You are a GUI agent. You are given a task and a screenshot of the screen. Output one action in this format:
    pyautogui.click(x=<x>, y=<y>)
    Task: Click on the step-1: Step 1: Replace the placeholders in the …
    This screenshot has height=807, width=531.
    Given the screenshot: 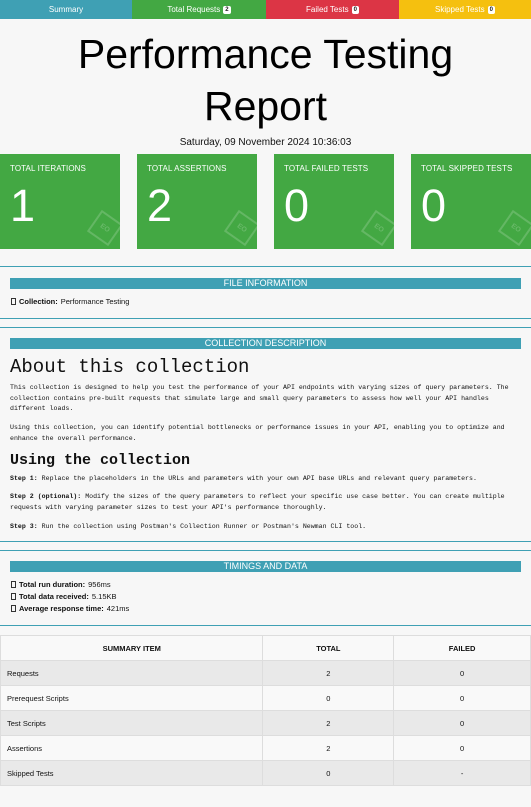 What is the action you would take?
    pyautogui.click(x=267, y=479)
    